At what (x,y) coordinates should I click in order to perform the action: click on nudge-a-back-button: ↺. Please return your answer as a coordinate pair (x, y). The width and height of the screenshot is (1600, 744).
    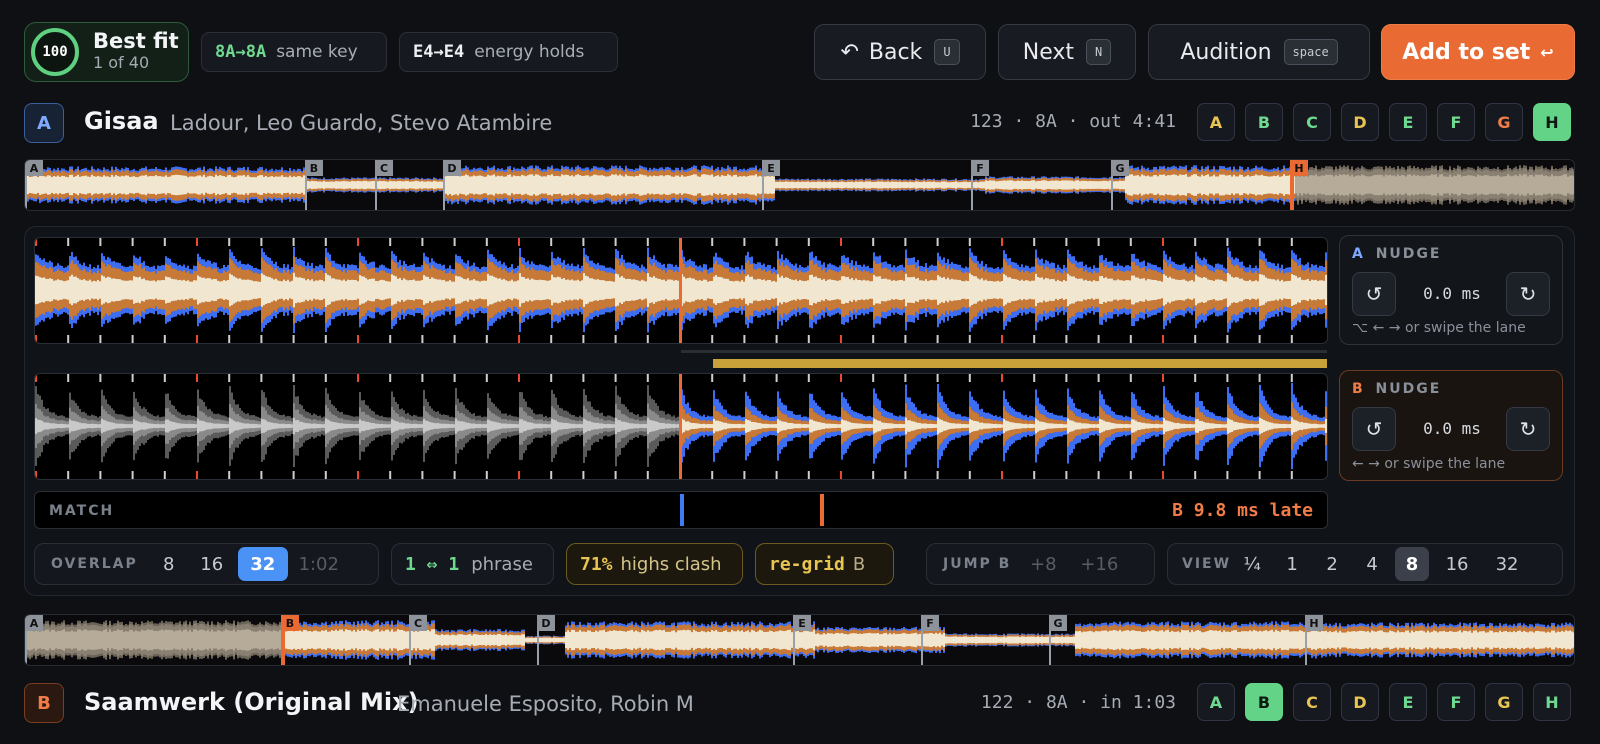
    Looking at the image, I should click on (1374, 294).